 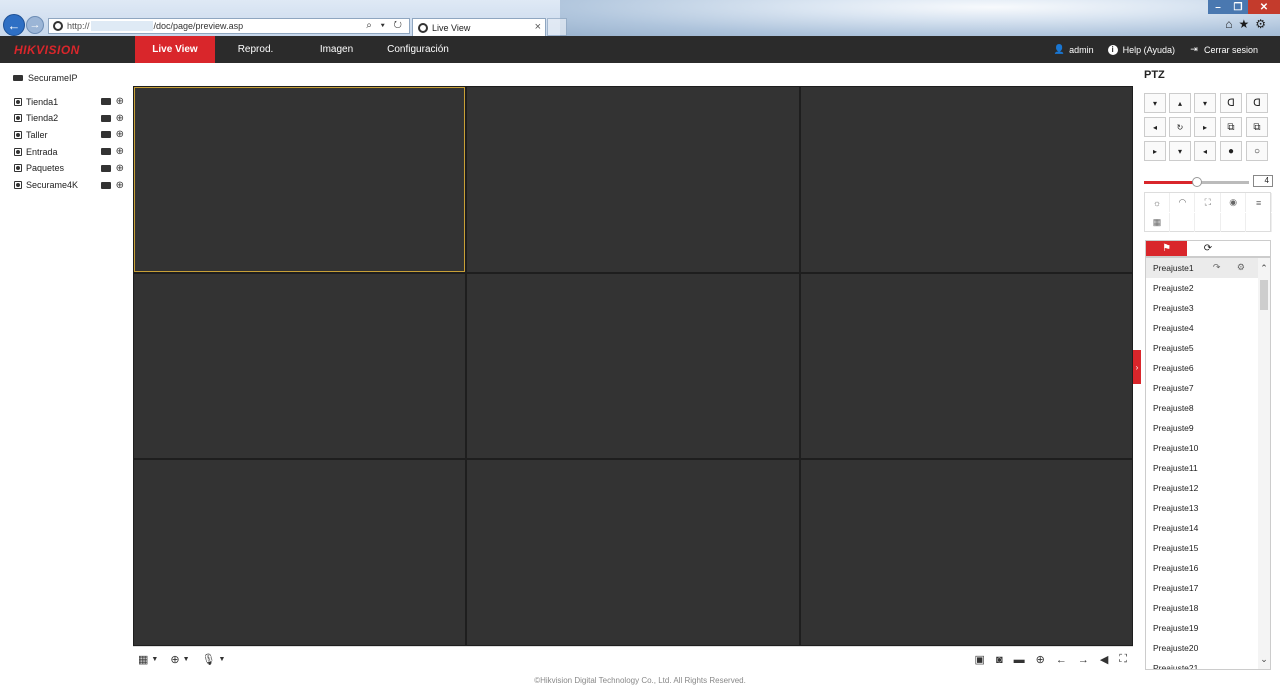 I want to click on camera-item: Taller ⊕, so click(x=69, y=134).